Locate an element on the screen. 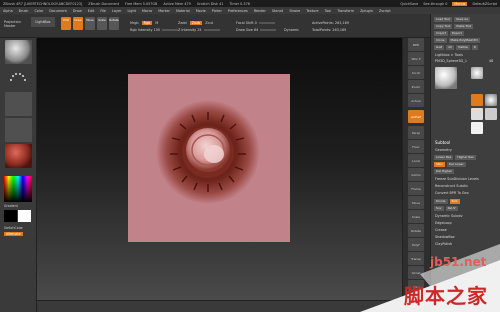 The width and height of the screenshot is (500, 312). sphere3d-icon is located at coordinates (491, 100).